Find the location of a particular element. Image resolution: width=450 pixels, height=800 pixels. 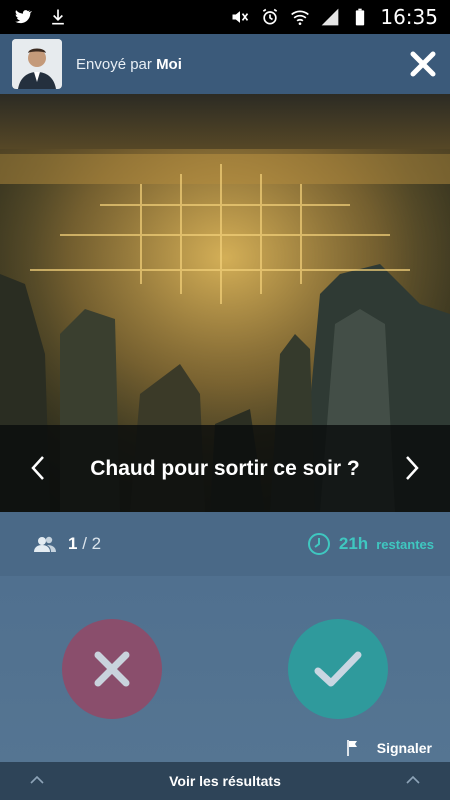

chevron-right-icon is located at coordinates (412, 468).